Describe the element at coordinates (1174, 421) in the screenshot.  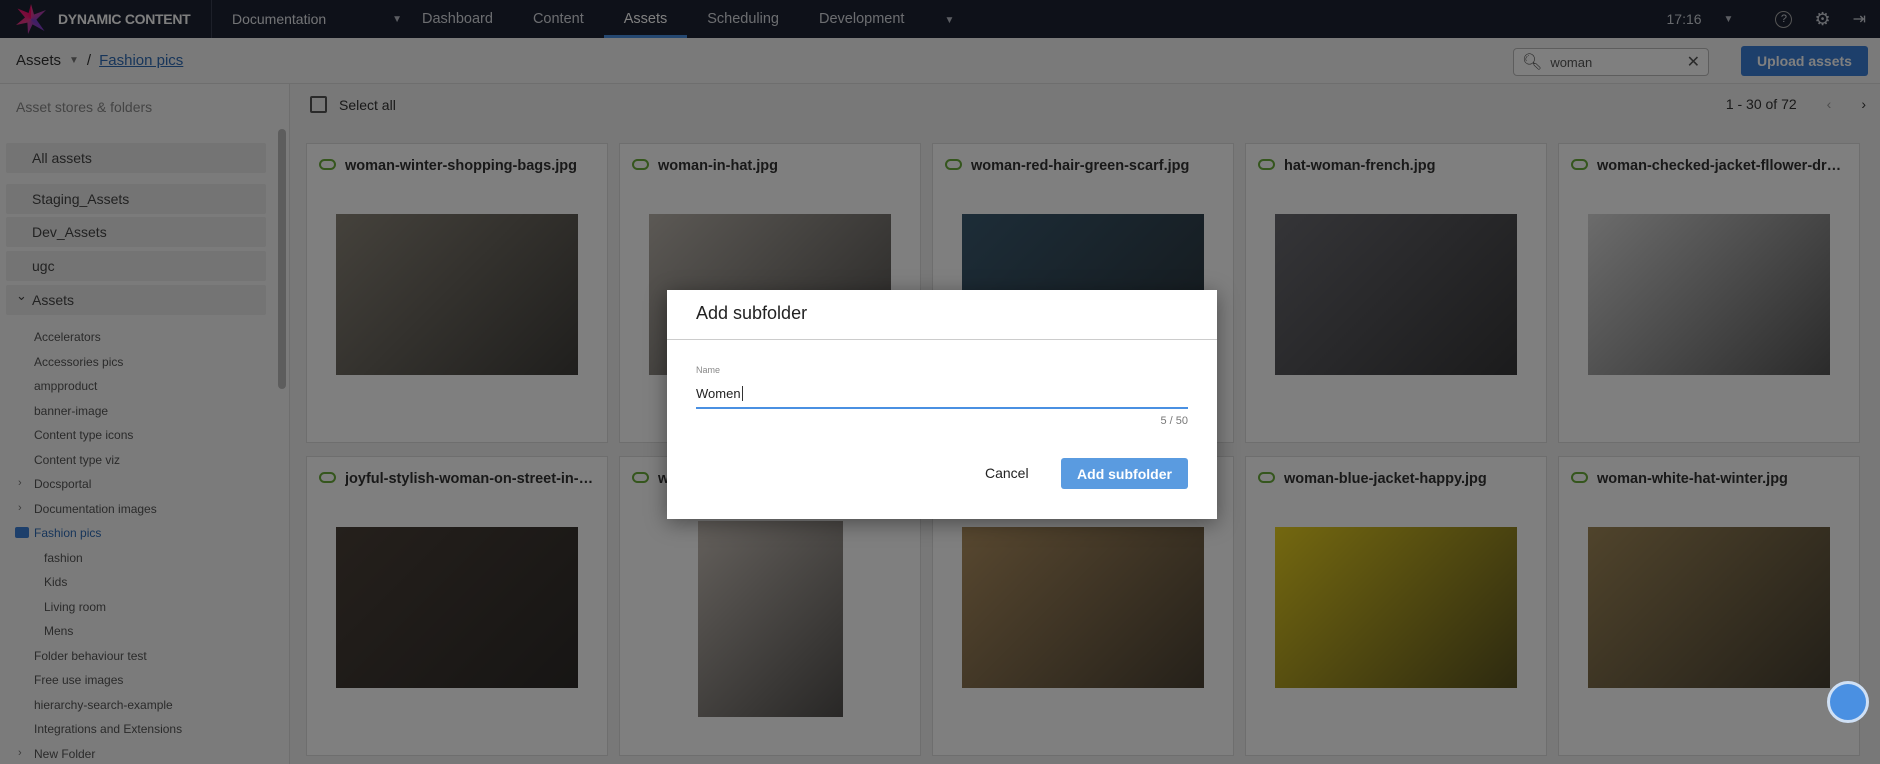
I see `char-counter: 5 / 50` at that location.